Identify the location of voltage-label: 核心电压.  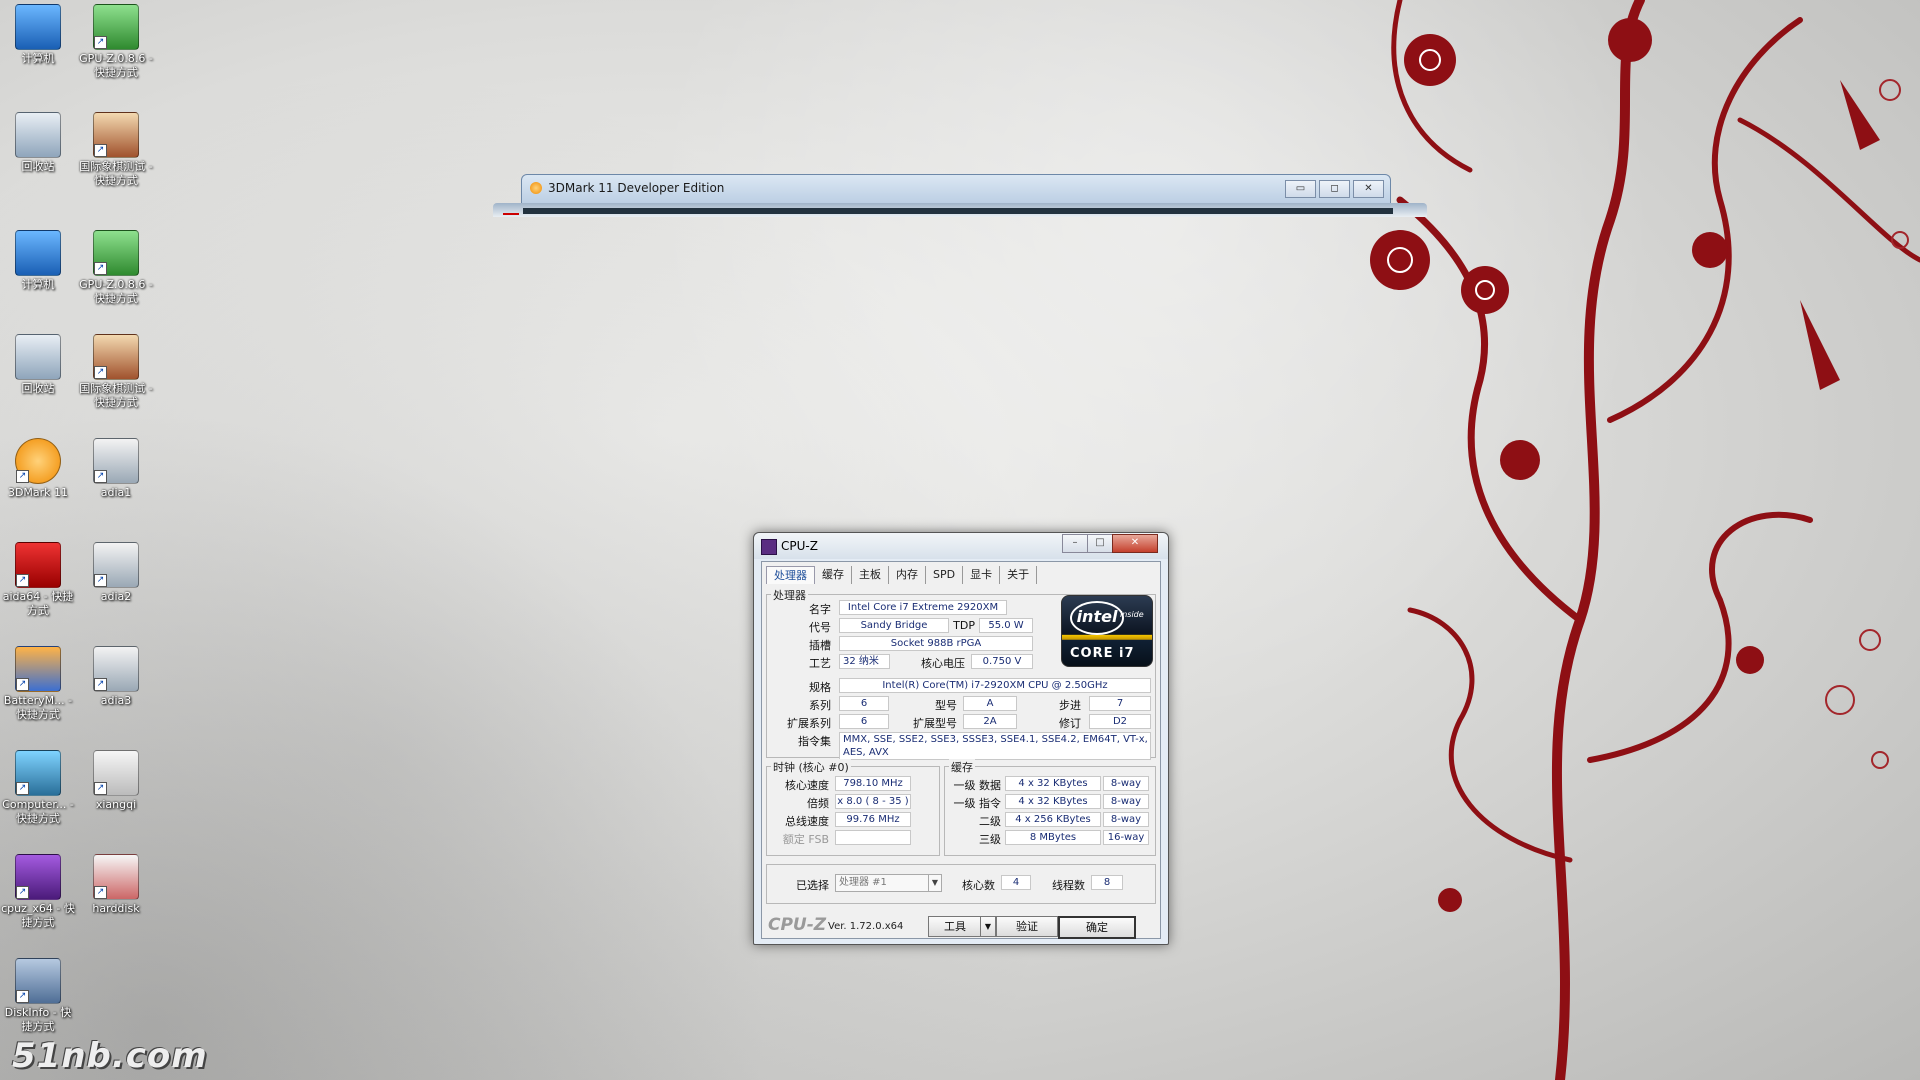
(943, 663).